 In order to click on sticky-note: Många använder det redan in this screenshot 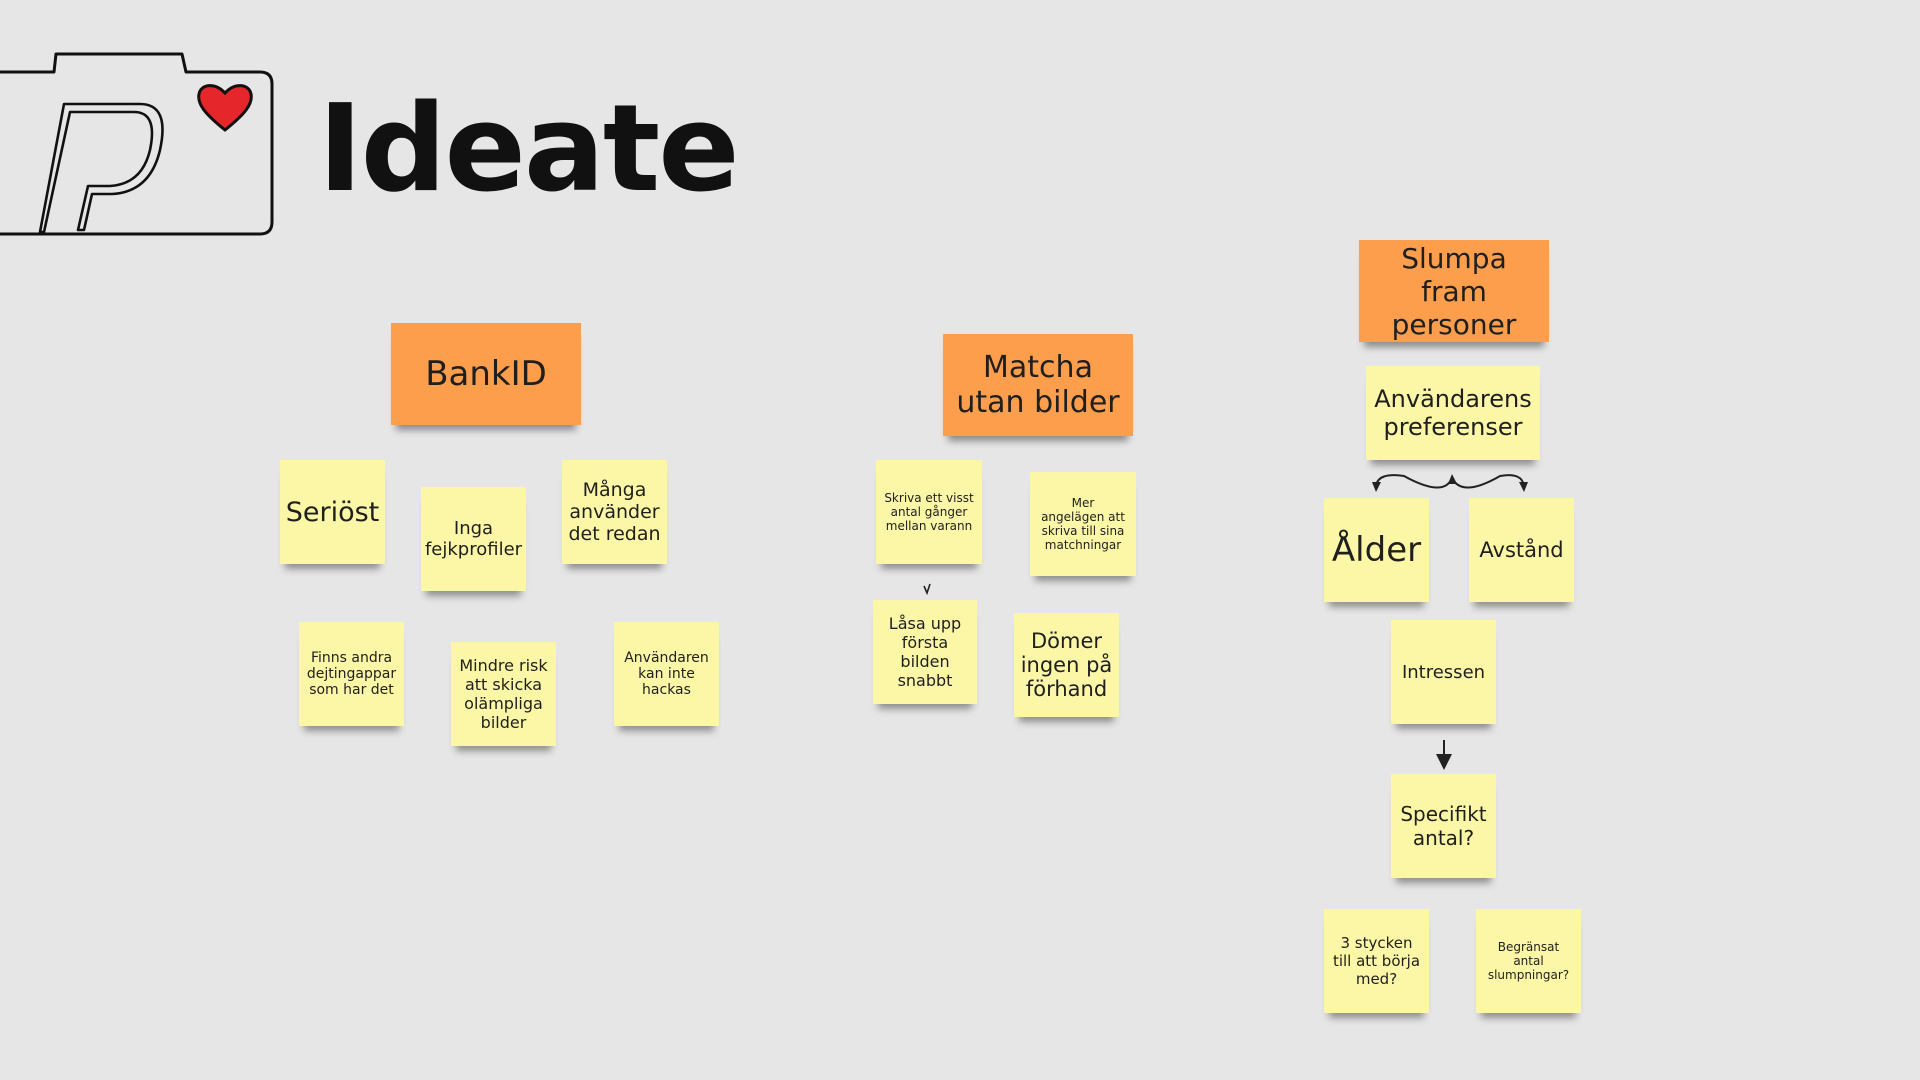, I will do `click(614, 512)`.